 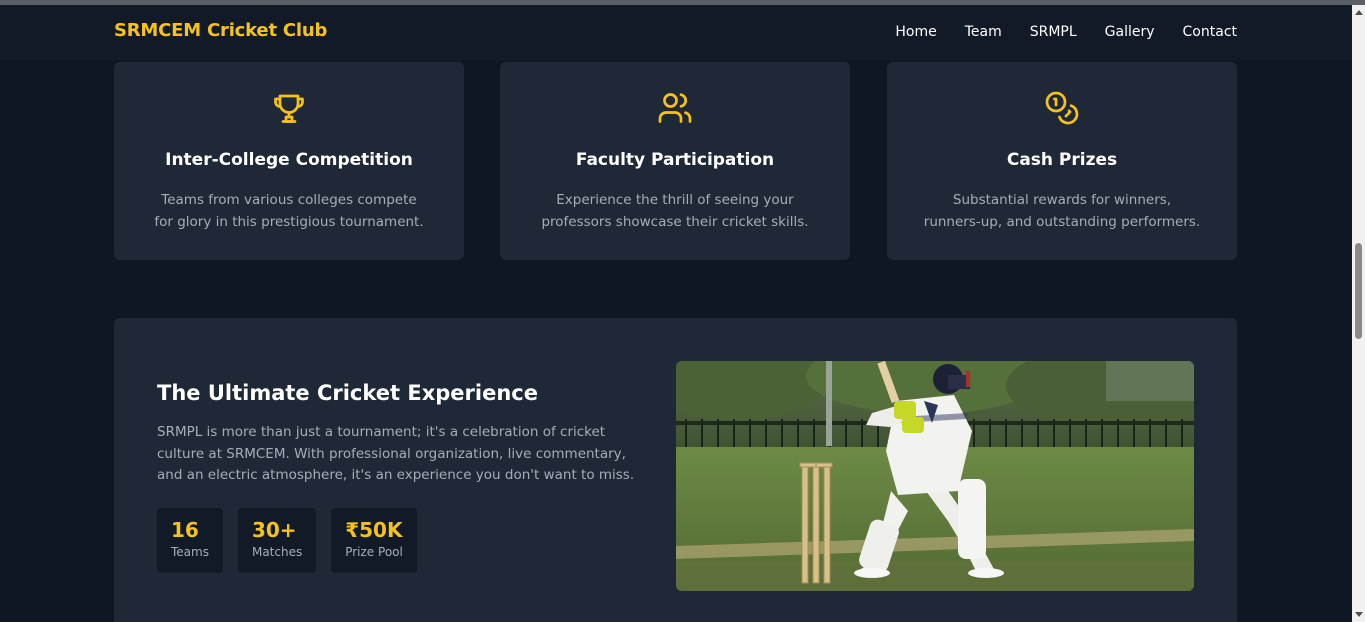 I want to click on stats-row: 16 Teams 30+ Matches ₹50K Prize Pool, so click(x=294, y=540).